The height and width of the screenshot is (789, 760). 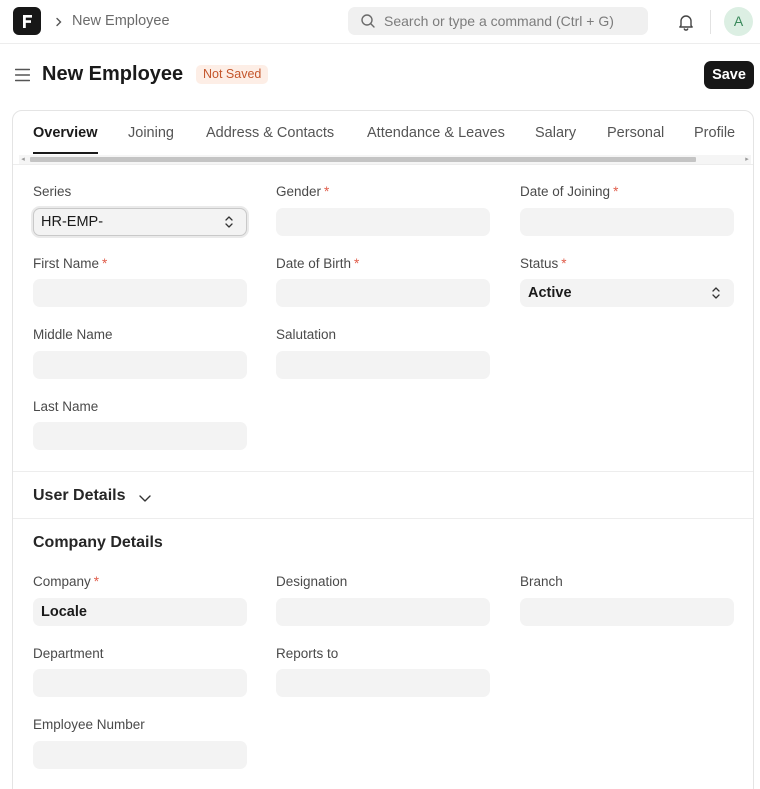 What do you see at coordinates (52, 191) in the screenshot?
I see `series-label: Series` at bounding box center [52, 191].